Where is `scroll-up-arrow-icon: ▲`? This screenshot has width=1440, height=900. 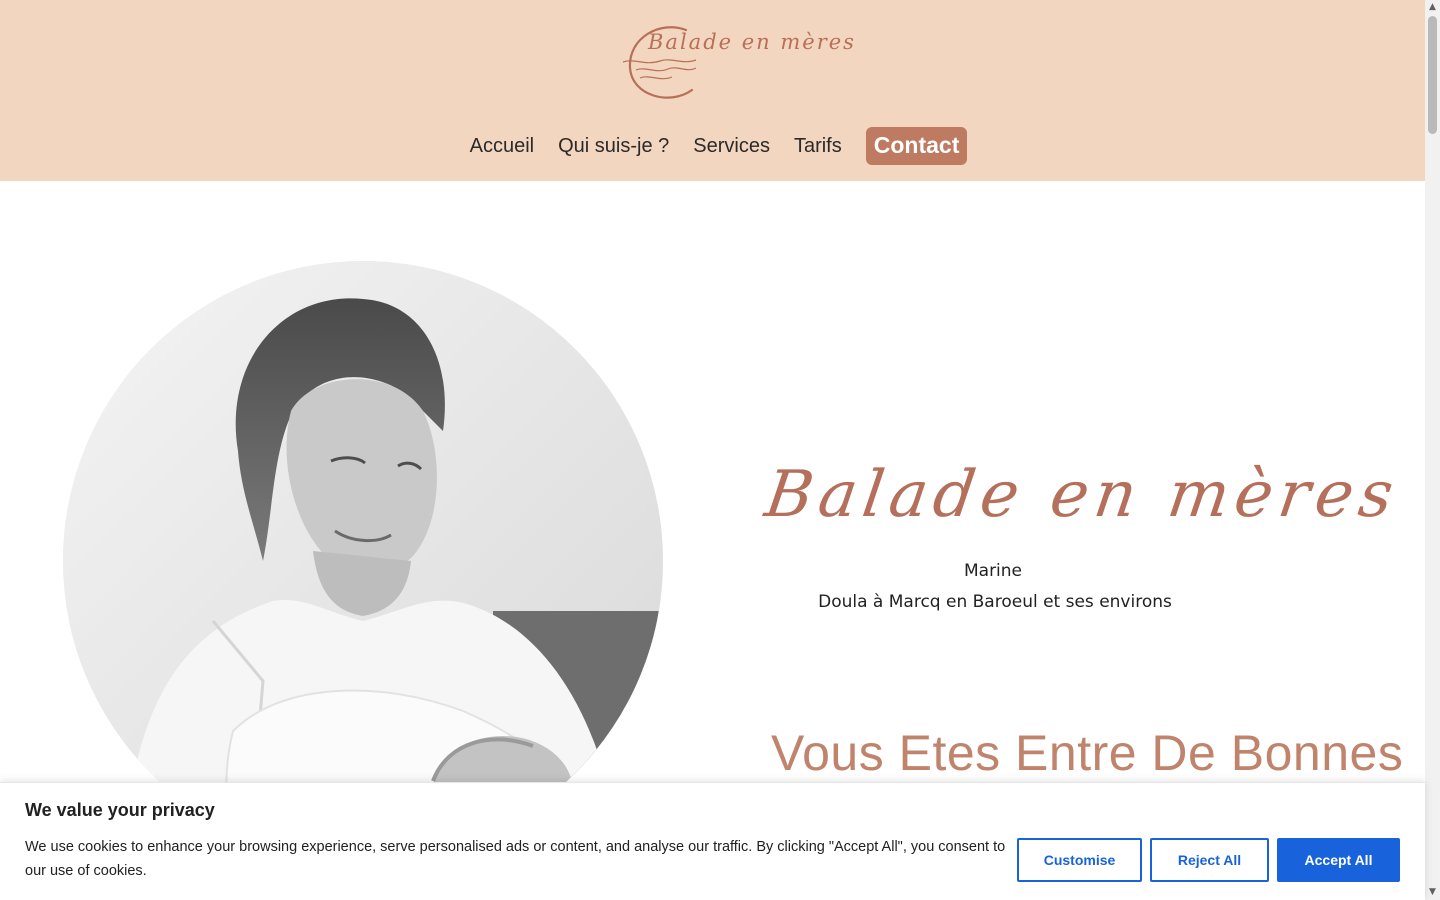
scroll-up-arrow-icon: ▲ is located at coordinates (1432, 7).